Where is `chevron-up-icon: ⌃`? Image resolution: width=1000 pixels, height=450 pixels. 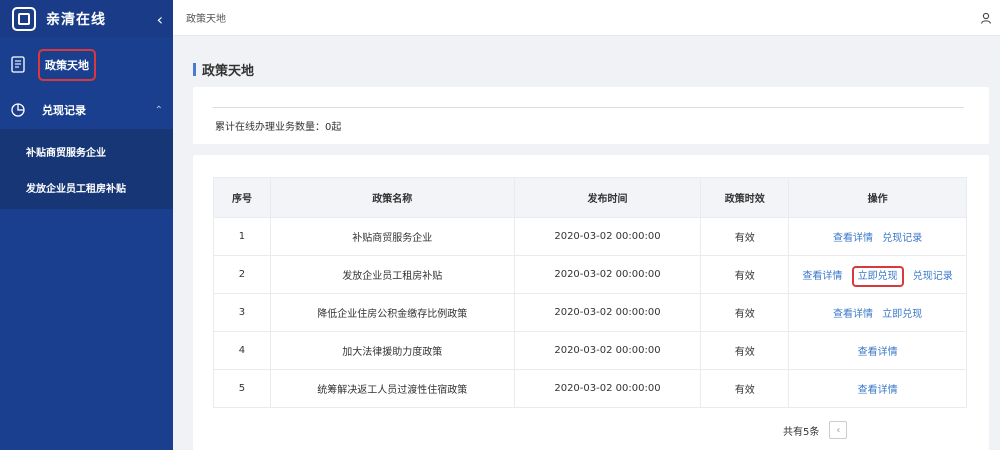
chevron-up-icon: ⌃ is located at coordinates (159, 110).